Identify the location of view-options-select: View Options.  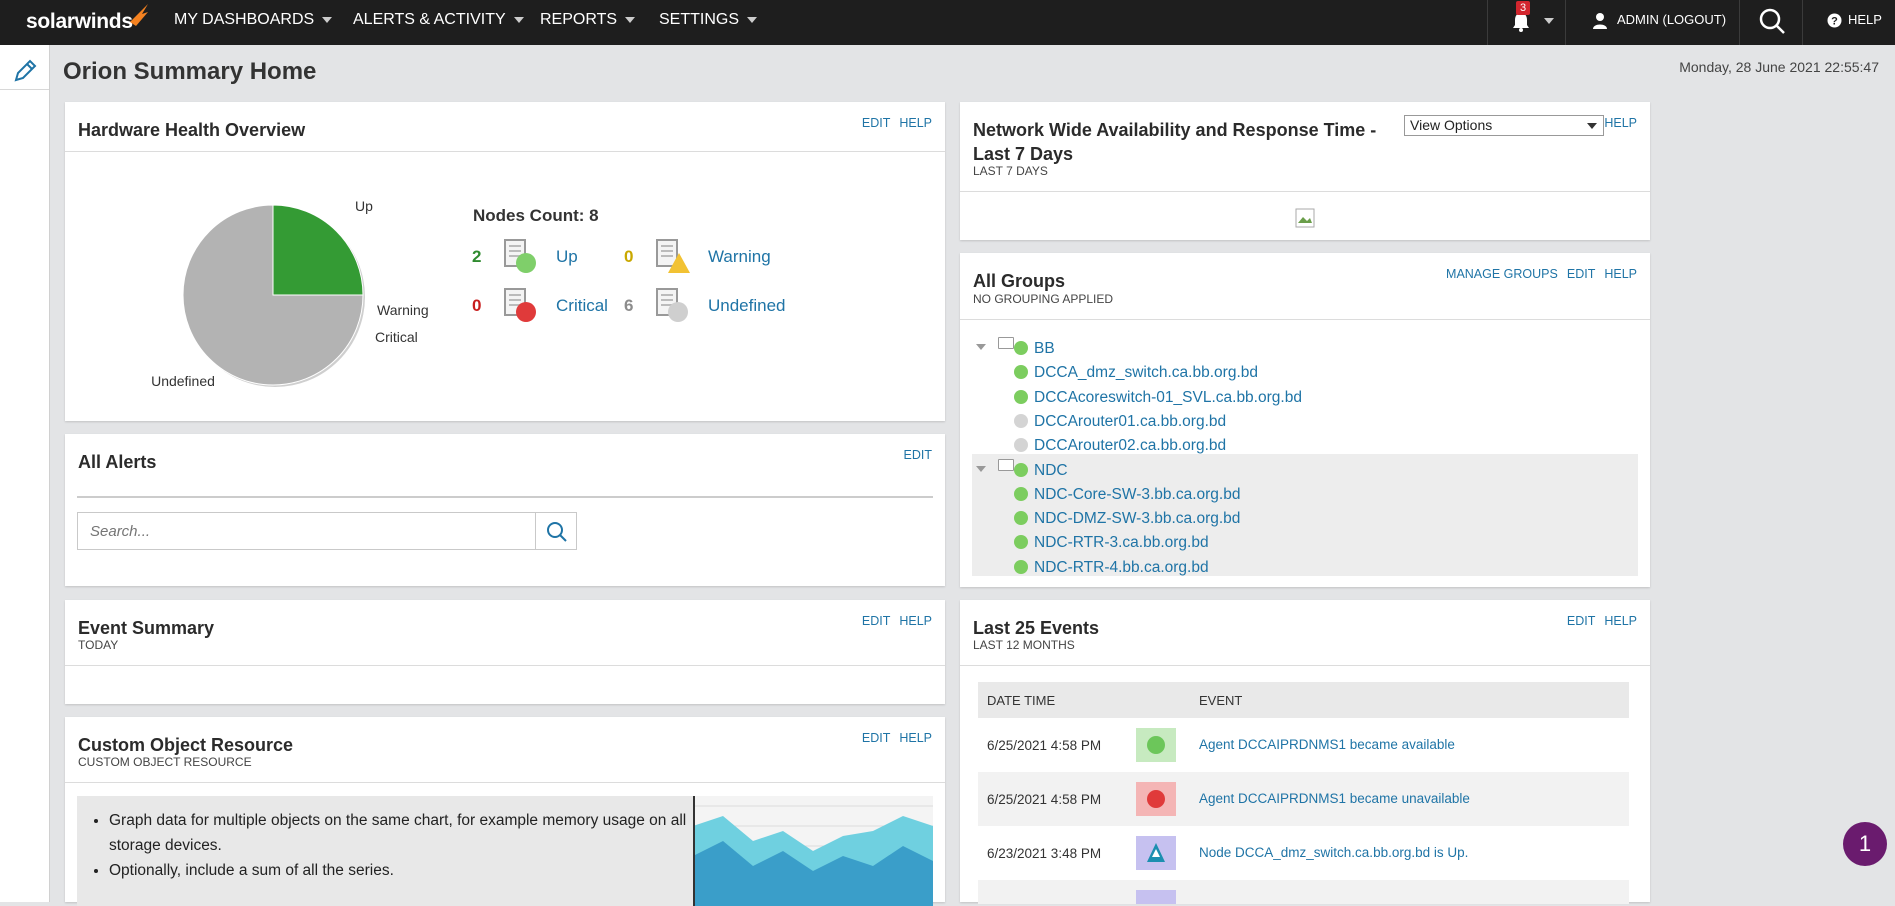
(1504, 125).